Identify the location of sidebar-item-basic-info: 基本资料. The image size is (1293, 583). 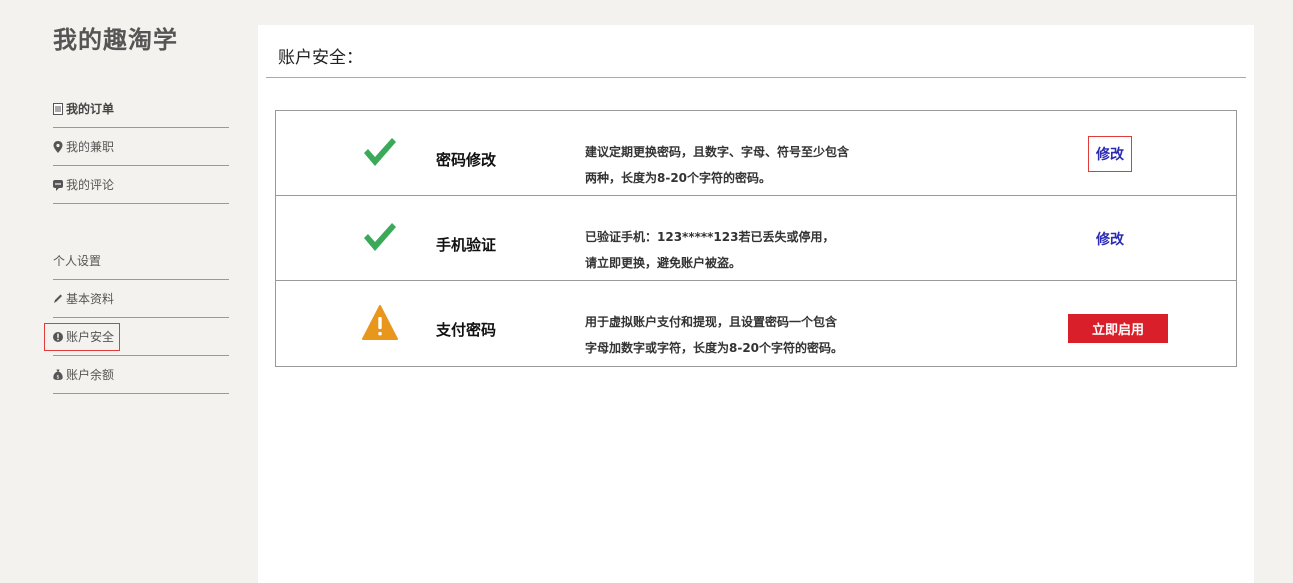
(141, 299).